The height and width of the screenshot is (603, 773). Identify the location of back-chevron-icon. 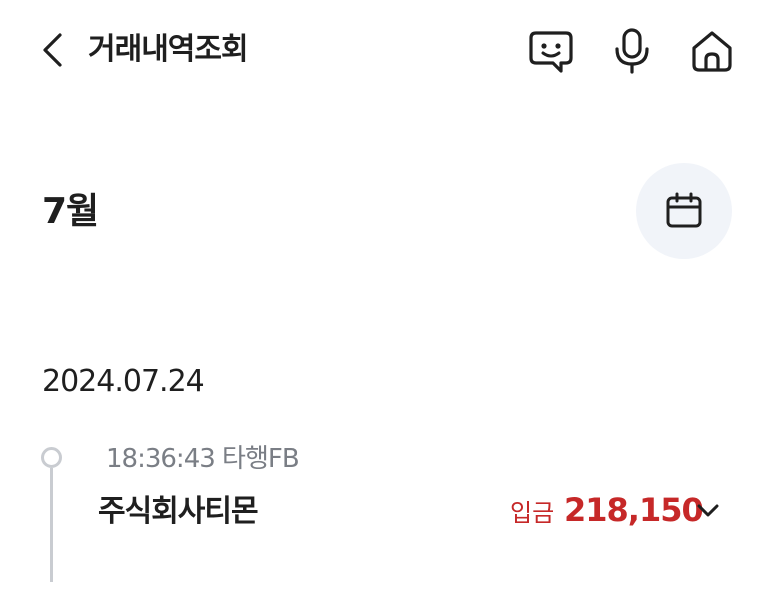
(52, 50).